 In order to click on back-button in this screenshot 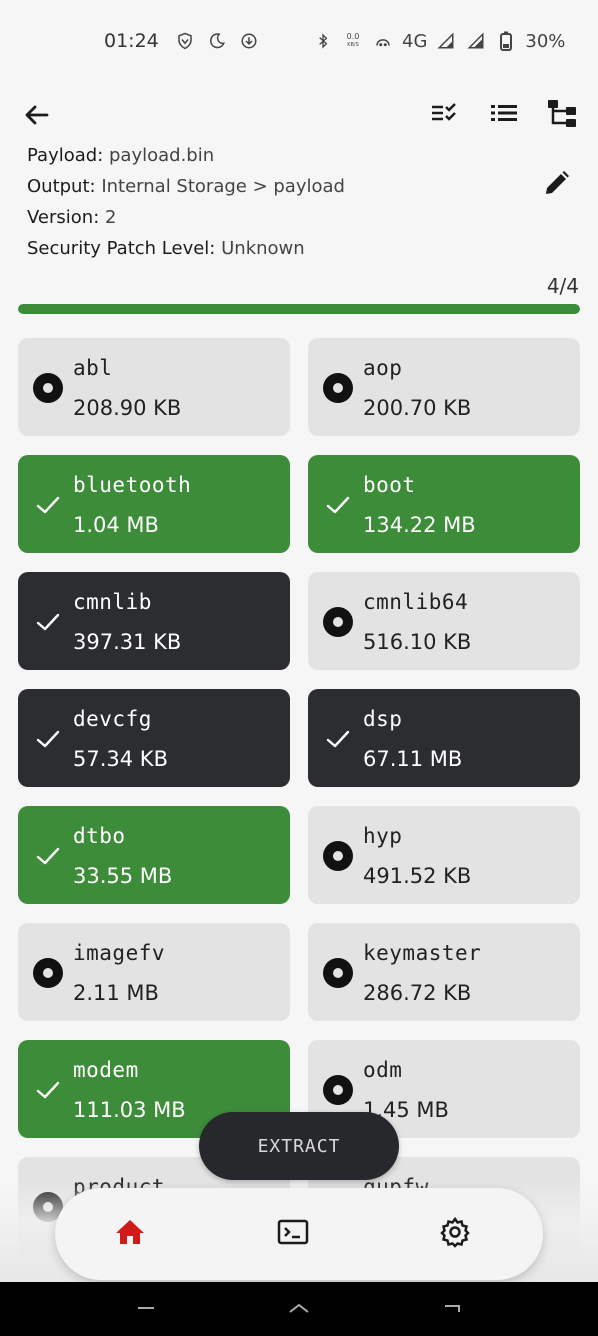, I will do `click(37, 115)`.